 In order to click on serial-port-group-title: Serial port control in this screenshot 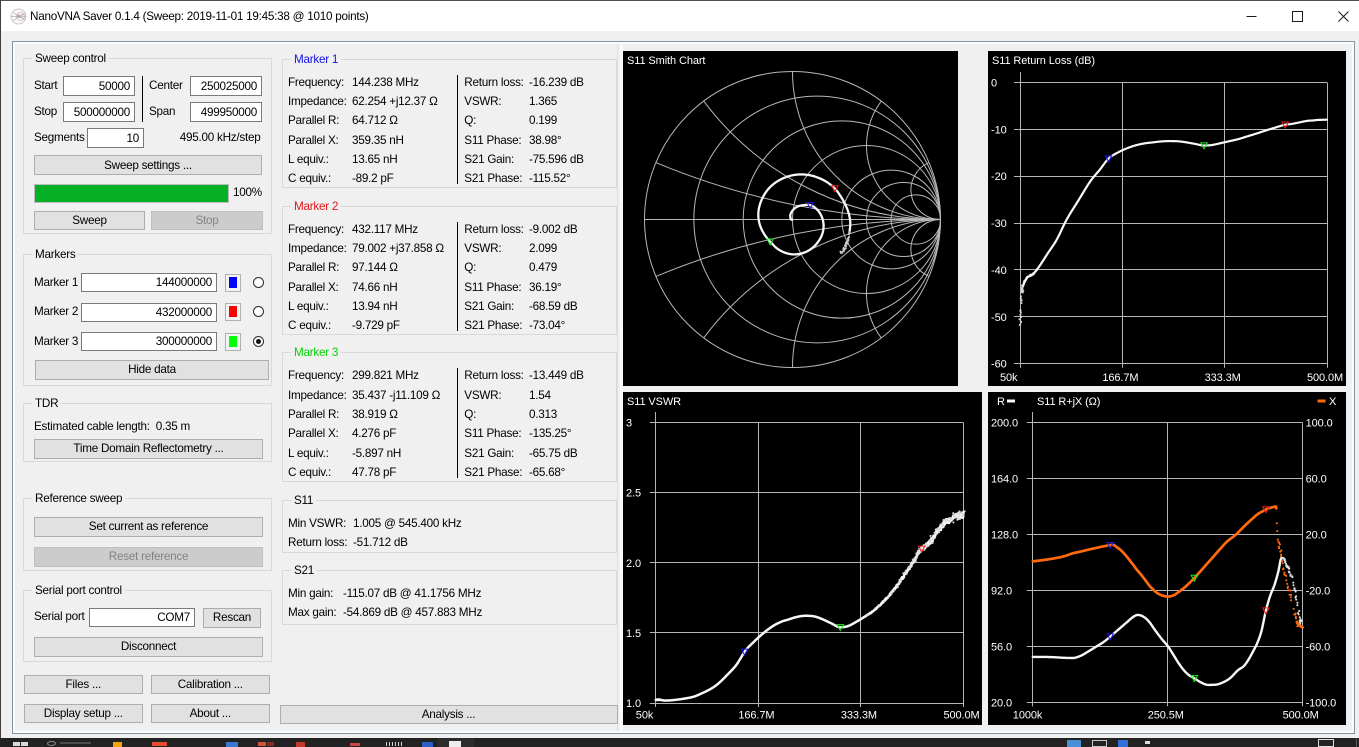, I will do `click(78, 590)`.